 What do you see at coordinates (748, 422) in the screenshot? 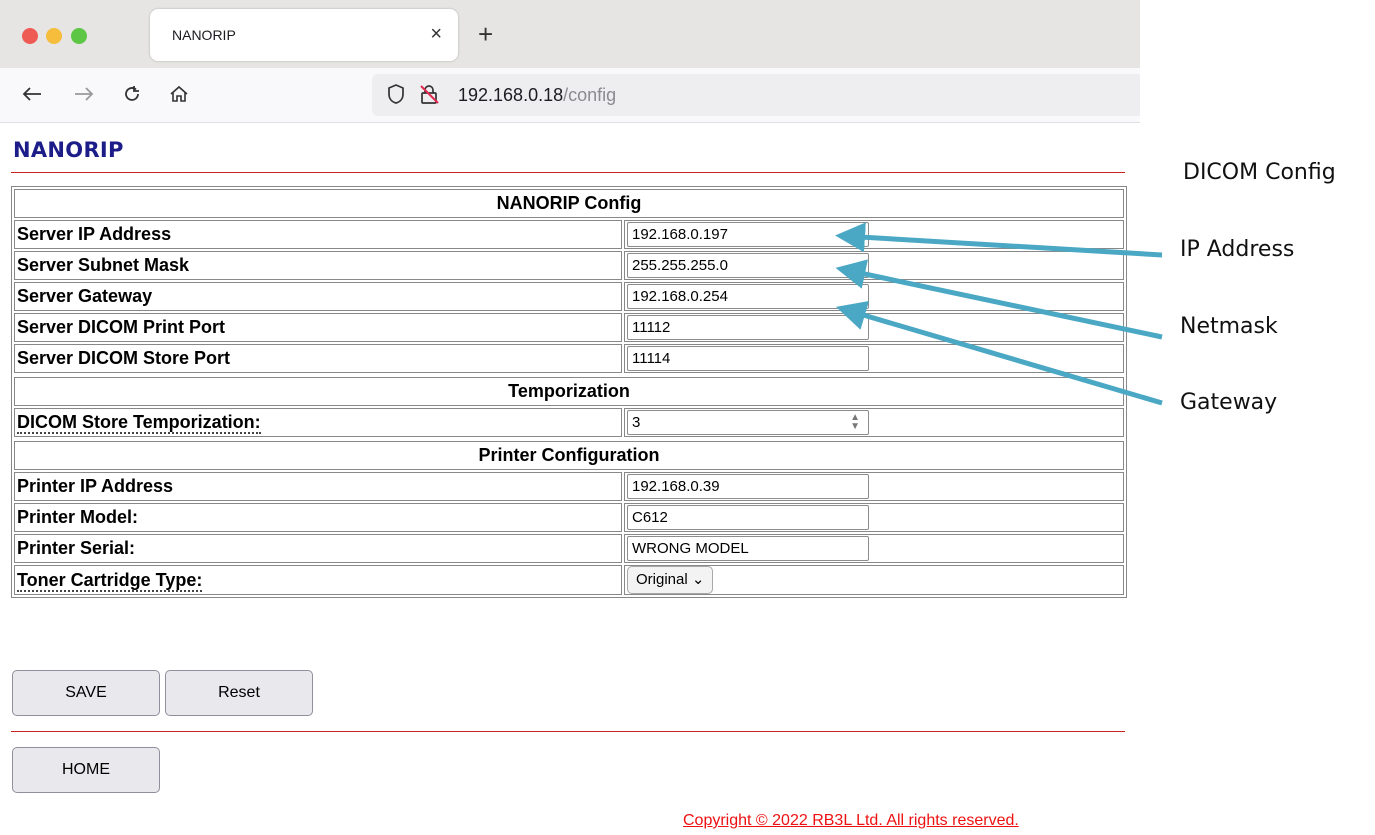
I see `temporization-number-input: 3 ▲ ▼` at bounding box center [748, 422].